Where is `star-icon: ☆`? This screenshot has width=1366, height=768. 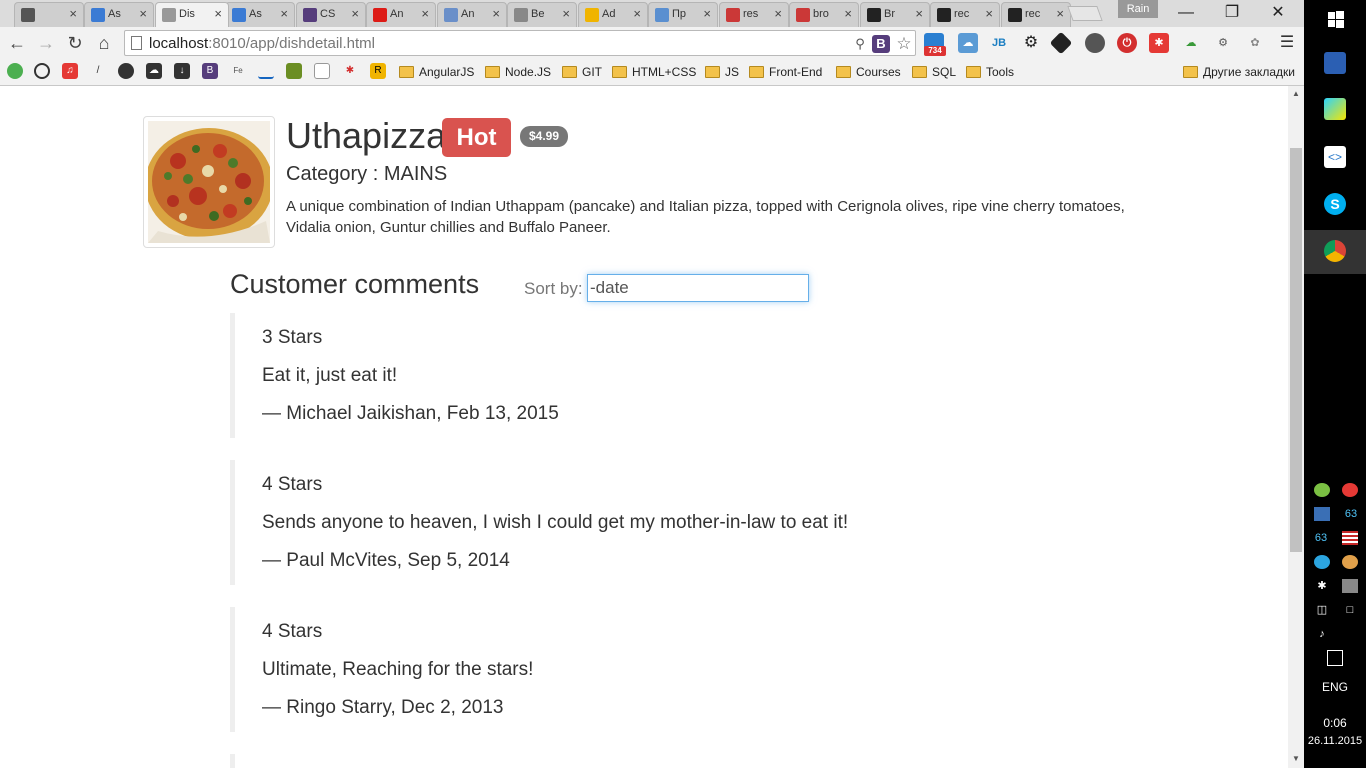 star-icon: ☆ is located at coordinates (904, 44).